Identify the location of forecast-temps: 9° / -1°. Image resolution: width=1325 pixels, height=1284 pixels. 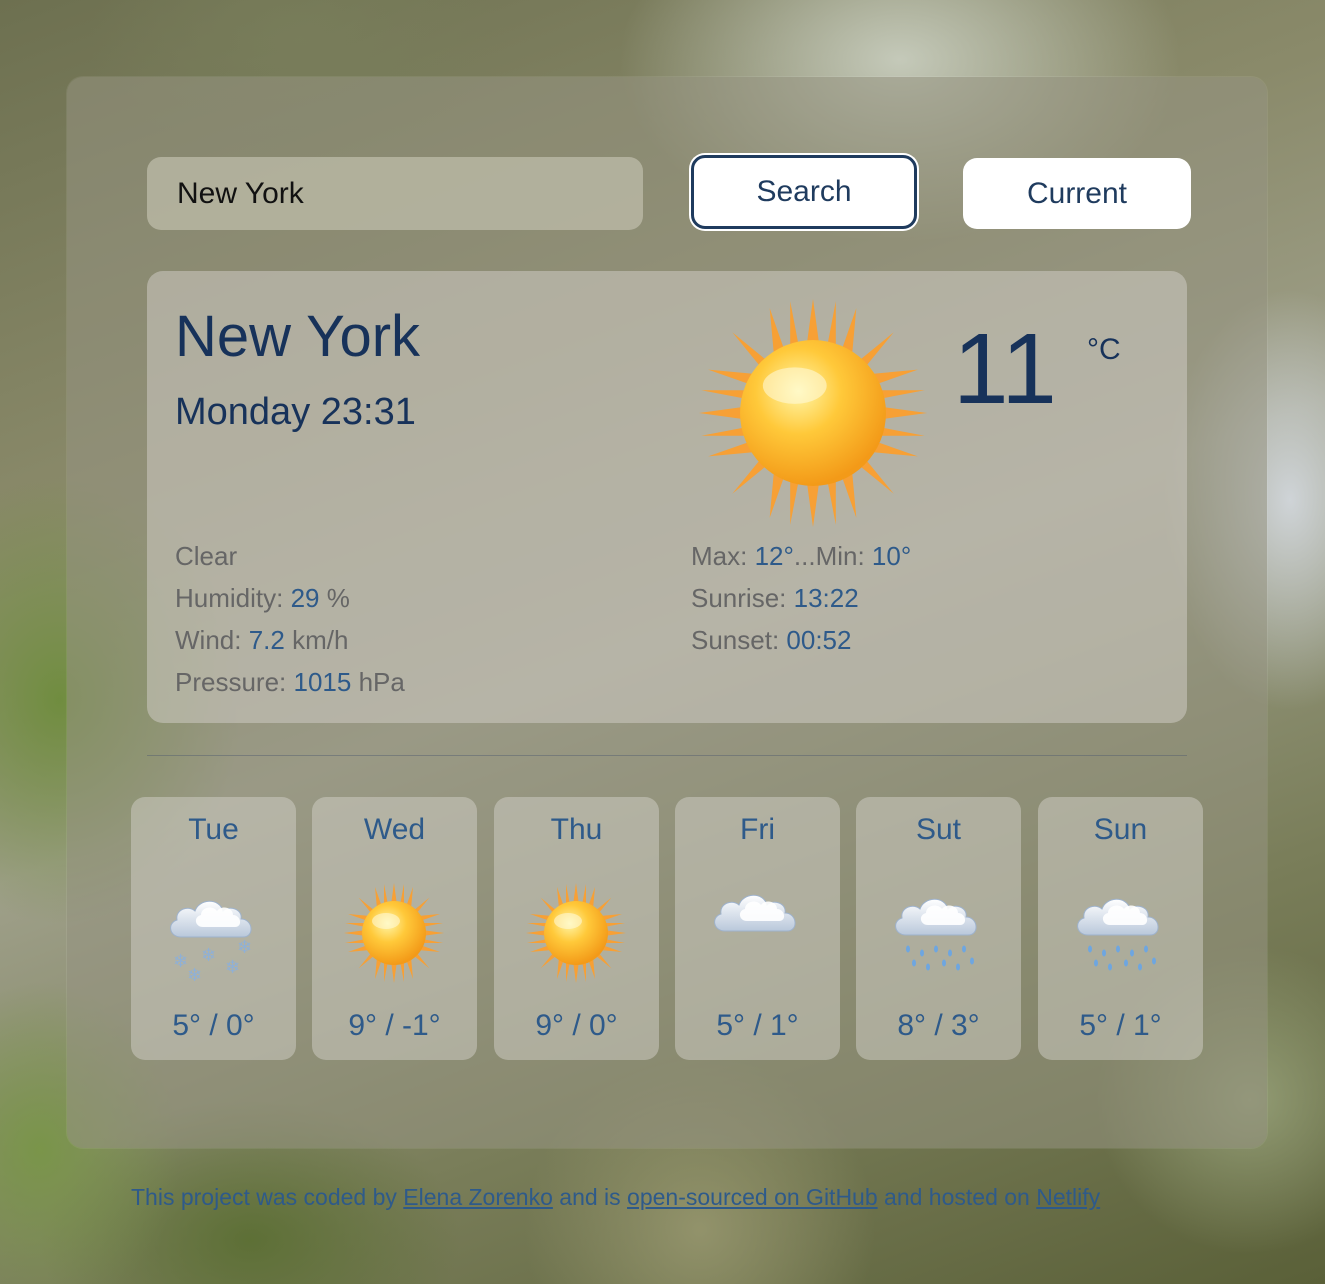
(394, 1025).